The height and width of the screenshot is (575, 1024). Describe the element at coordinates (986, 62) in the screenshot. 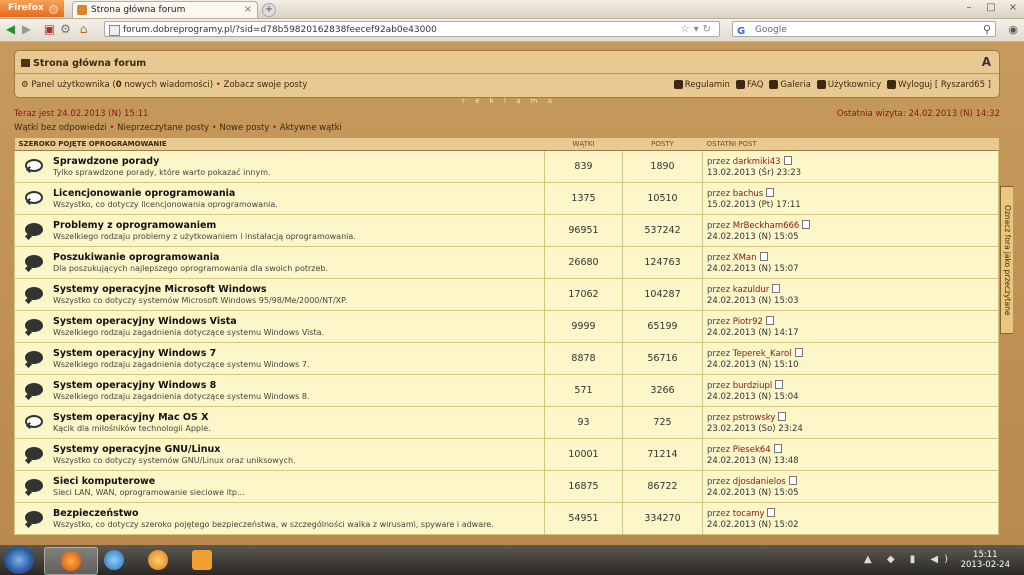

I see `font-size-icon: A` at that location.